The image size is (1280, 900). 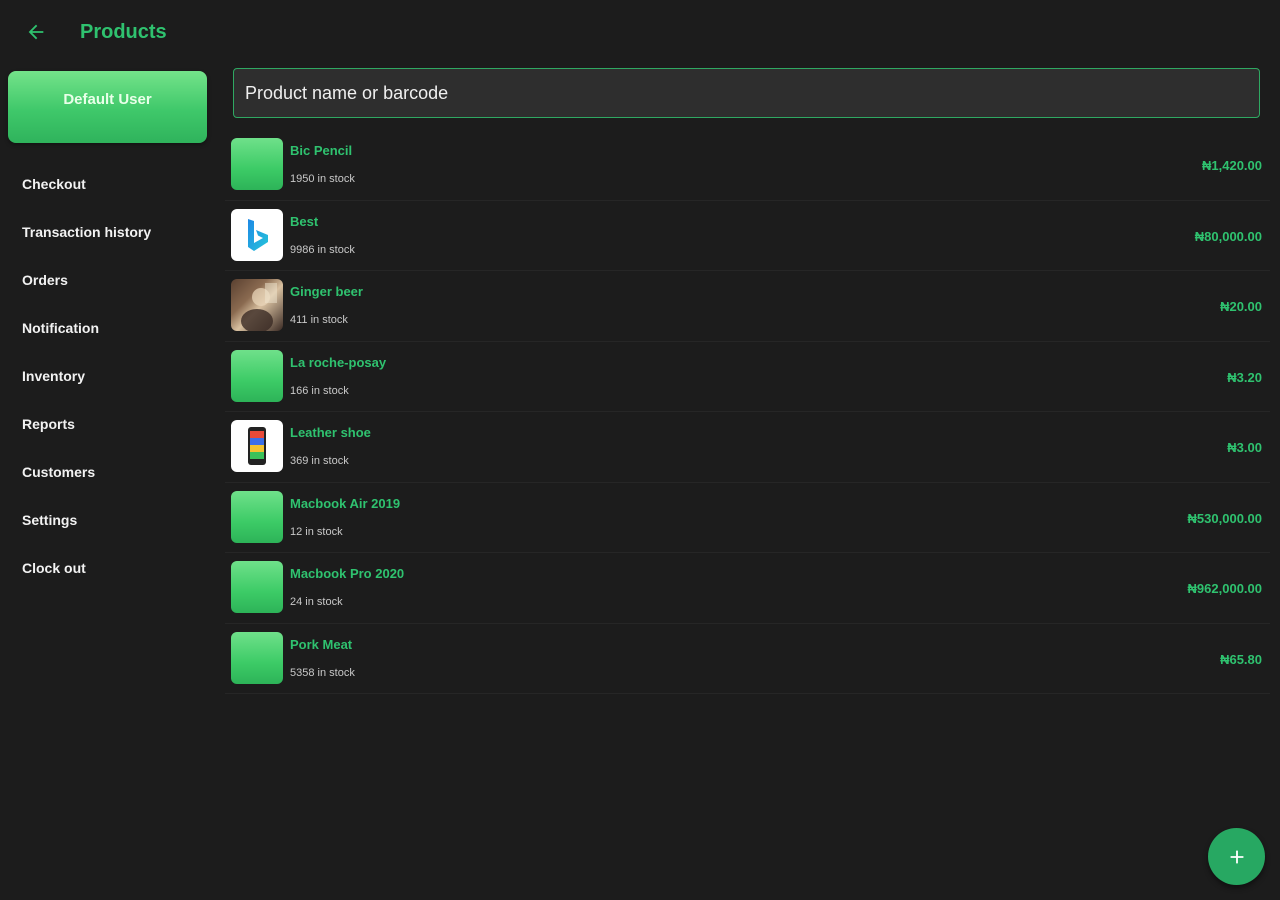 I want to click on user-label: Default User, so click(x=107, y=99).